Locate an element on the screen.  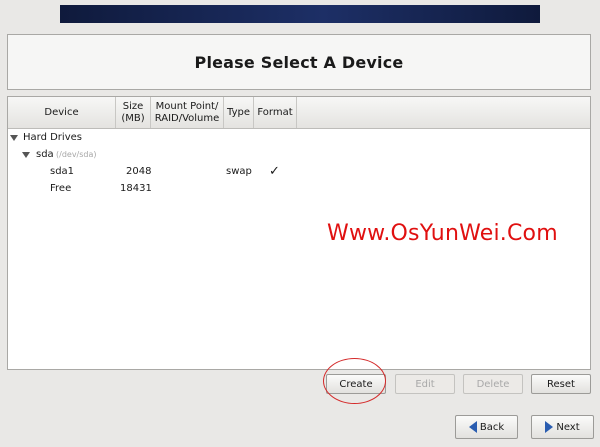
table-row: sda1 2048 swap ✓ is located at coordinates (299, 171).